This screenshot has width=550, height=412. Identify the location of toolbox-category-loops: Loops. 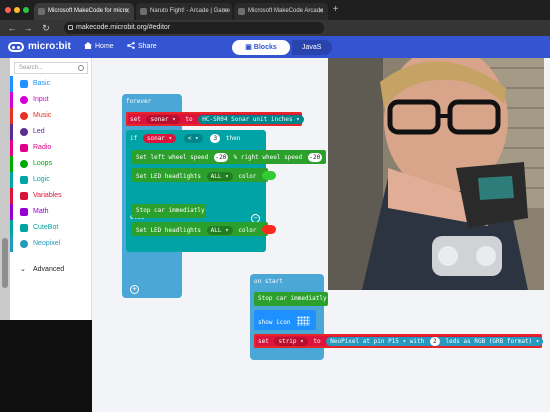
(51, 164).